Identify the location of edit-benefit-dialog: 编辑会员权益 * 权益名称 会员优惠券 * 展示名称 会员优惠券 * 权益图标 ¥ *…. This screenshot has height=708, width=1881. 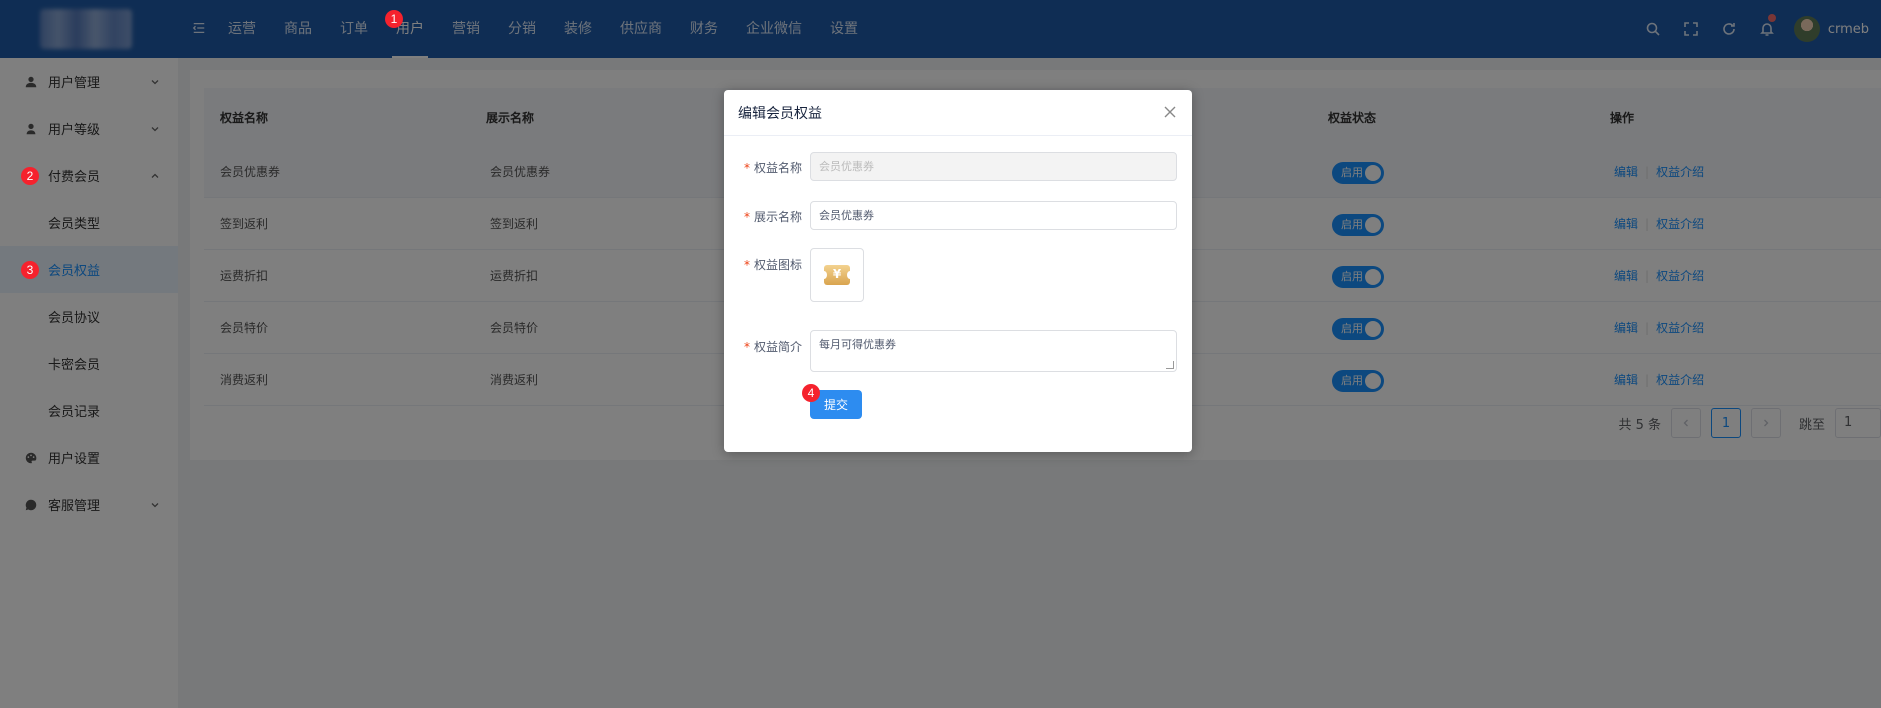
(958, 271).